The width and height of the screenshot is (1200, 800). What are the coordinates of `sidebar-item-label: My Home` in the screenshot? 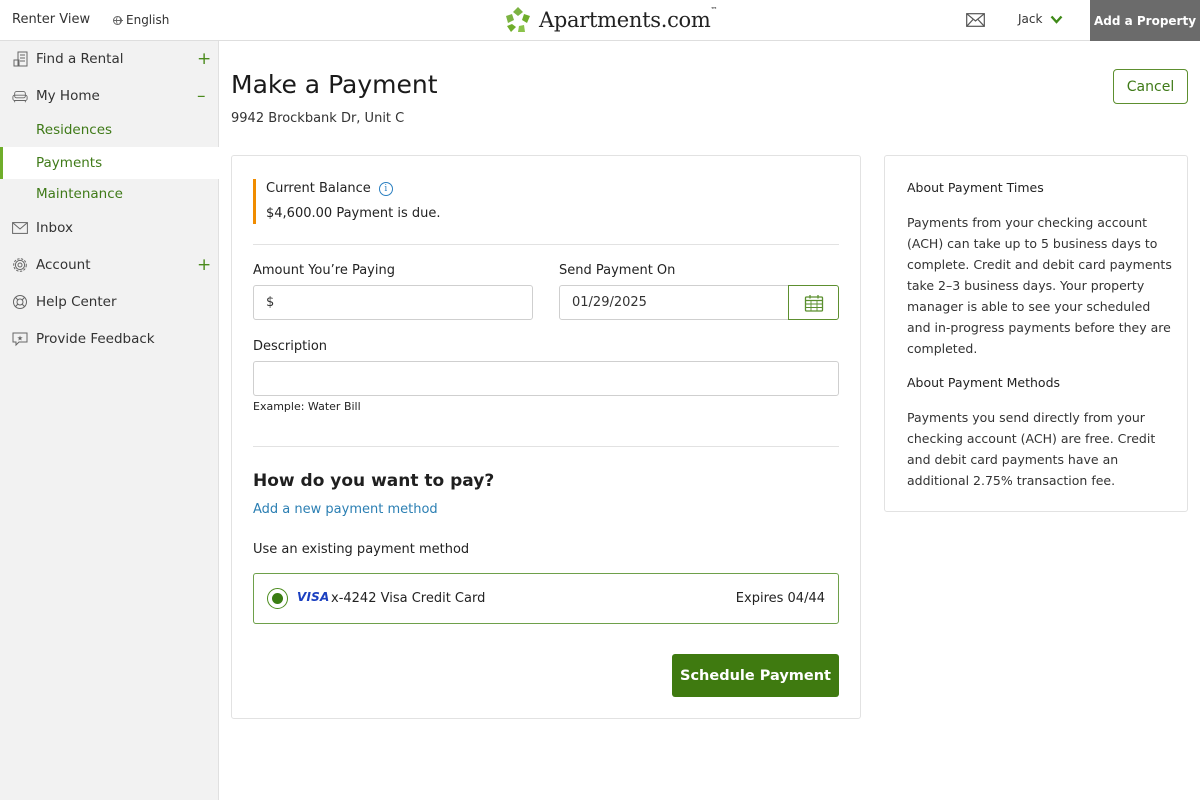 It's located at (68, 96).